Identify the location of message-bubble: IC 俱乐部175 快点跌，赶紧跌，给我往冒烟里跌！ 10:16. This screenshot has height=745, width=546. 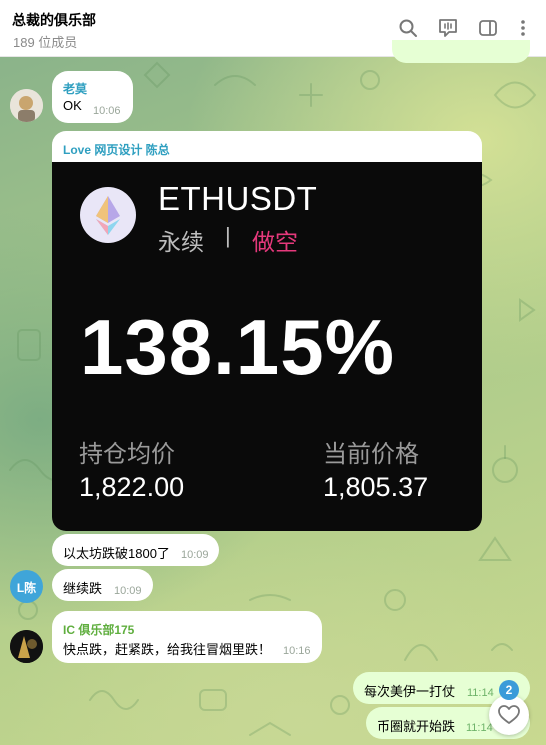
(187, 637).